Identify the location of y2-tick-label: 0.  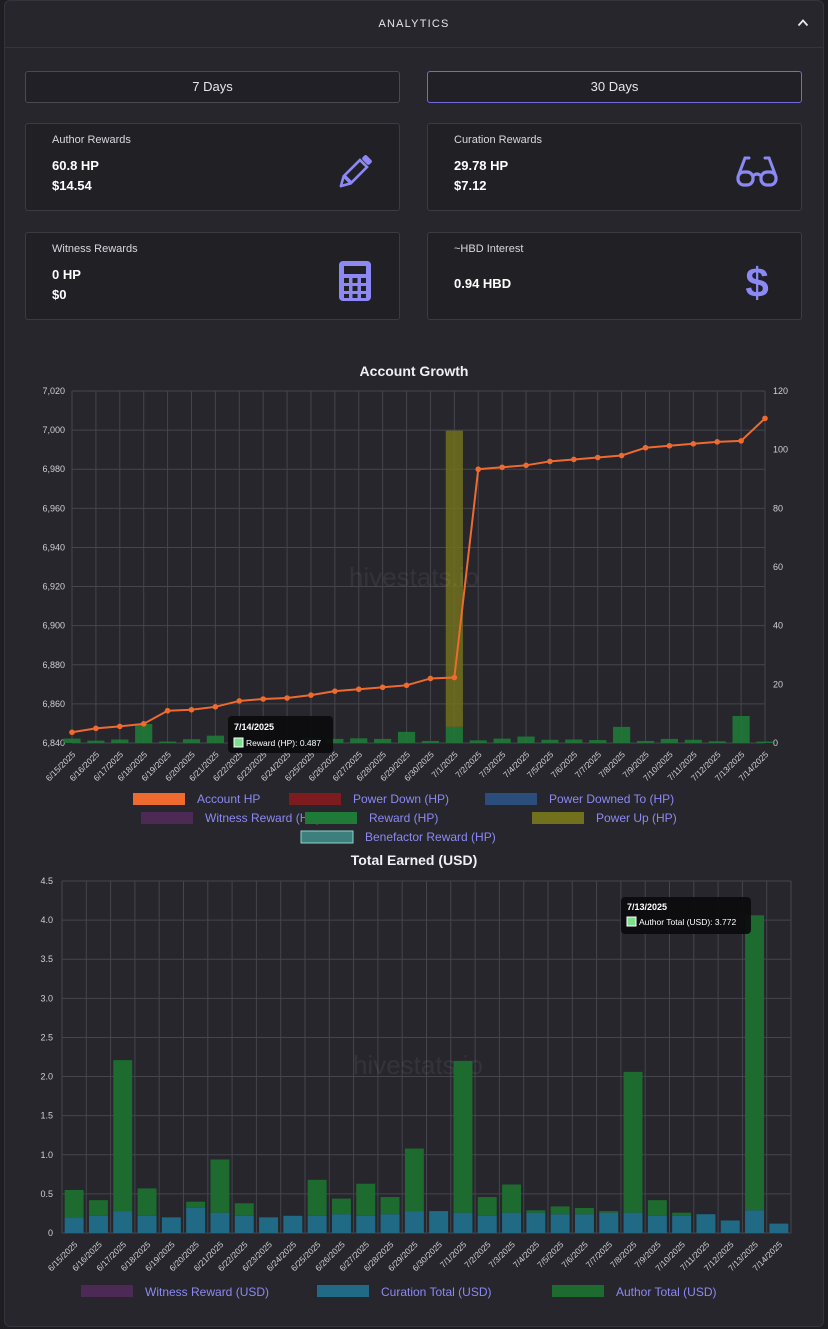
(775, 743).